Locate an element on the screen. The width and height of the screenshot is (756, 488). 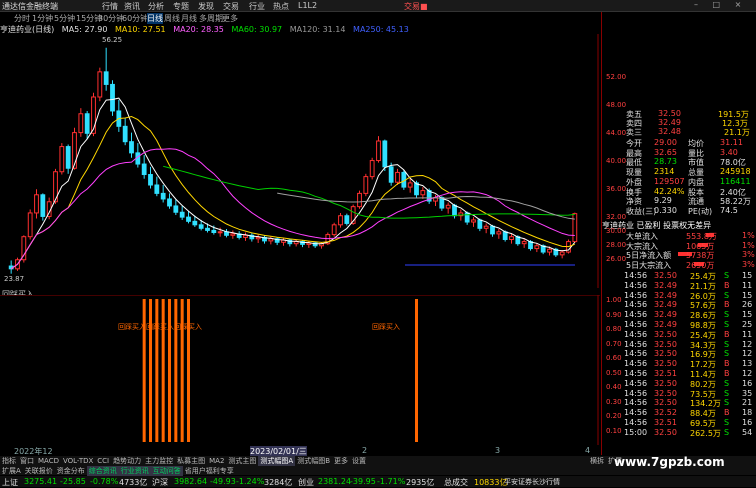
indicator-tab: 私募主图 is located at coordinates (191, 461).